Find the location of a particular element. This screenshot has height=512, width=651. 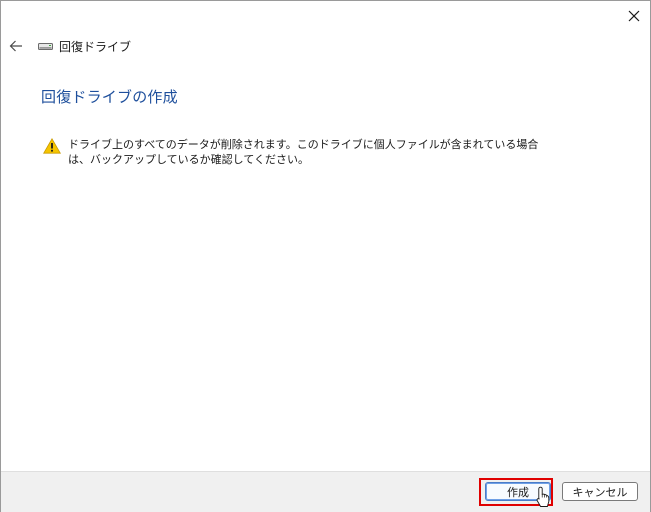

cancel-button: キャンセル is located at coordinates (600, 491).